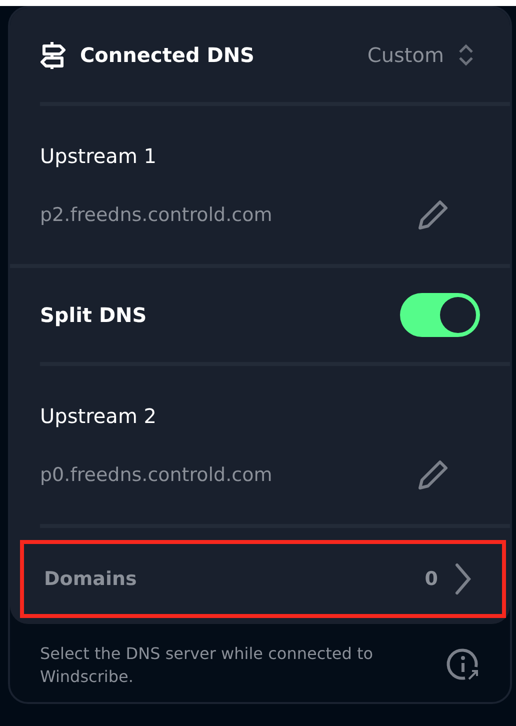 This screenshot has height=726, width=516. What do you see at coordinates (99, 415) in the screenshot?
I see `upstream-label: Upstream 2` at bounding box center [99, 415].